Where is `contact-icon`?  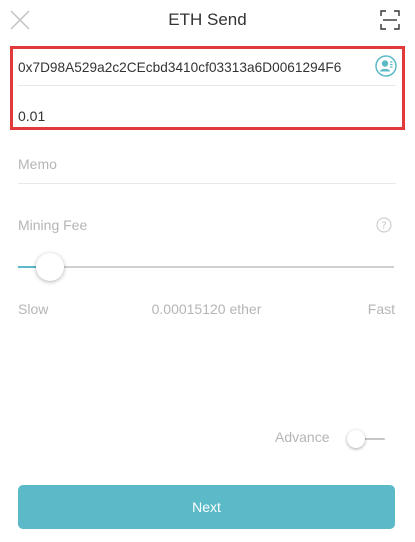
contact-icon is located at coordinates (386, 66).